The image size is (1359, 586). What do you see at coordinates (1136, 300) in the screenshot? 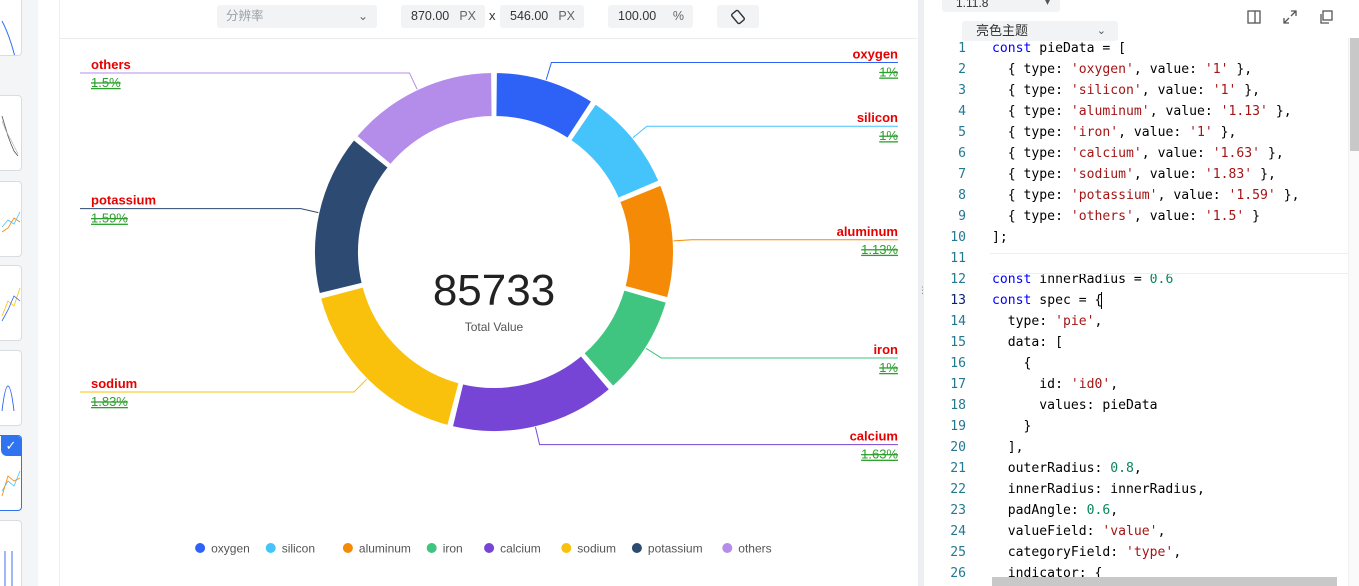
I see `code-line: 13 const spec = {` at bounding box center [1136, 300].